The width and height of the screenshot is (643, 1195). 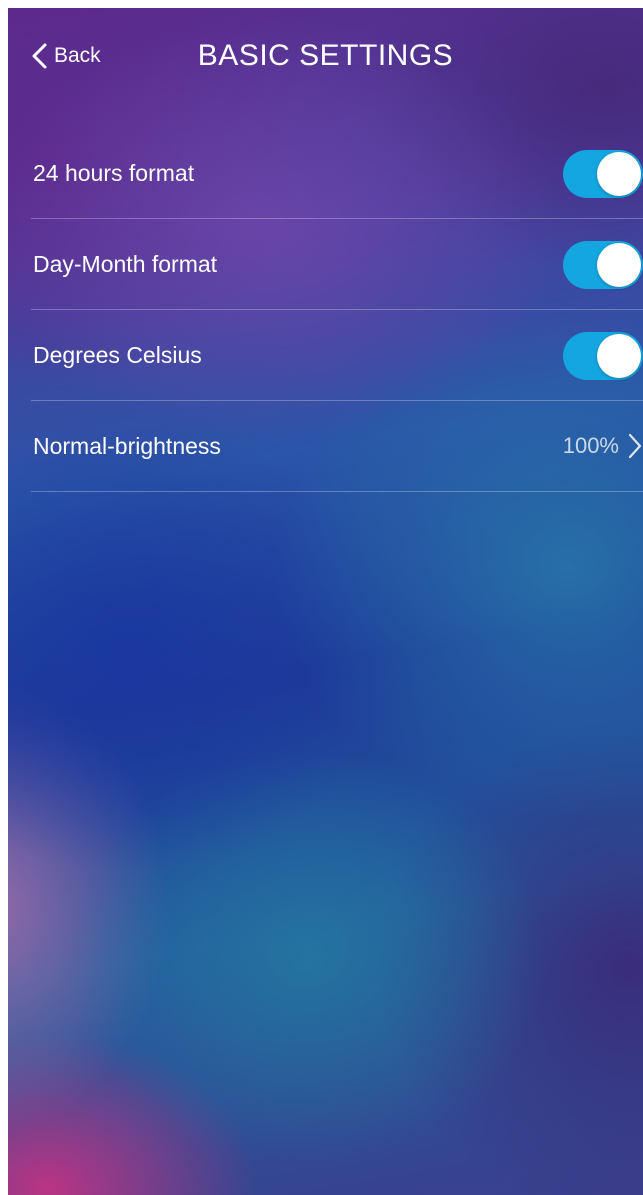 What do you see at coordinates (337, 446) in the screenshot?
I see `setting-row-normal-brightness: Normal-brightness 100%` at bounding box center [337, 446].